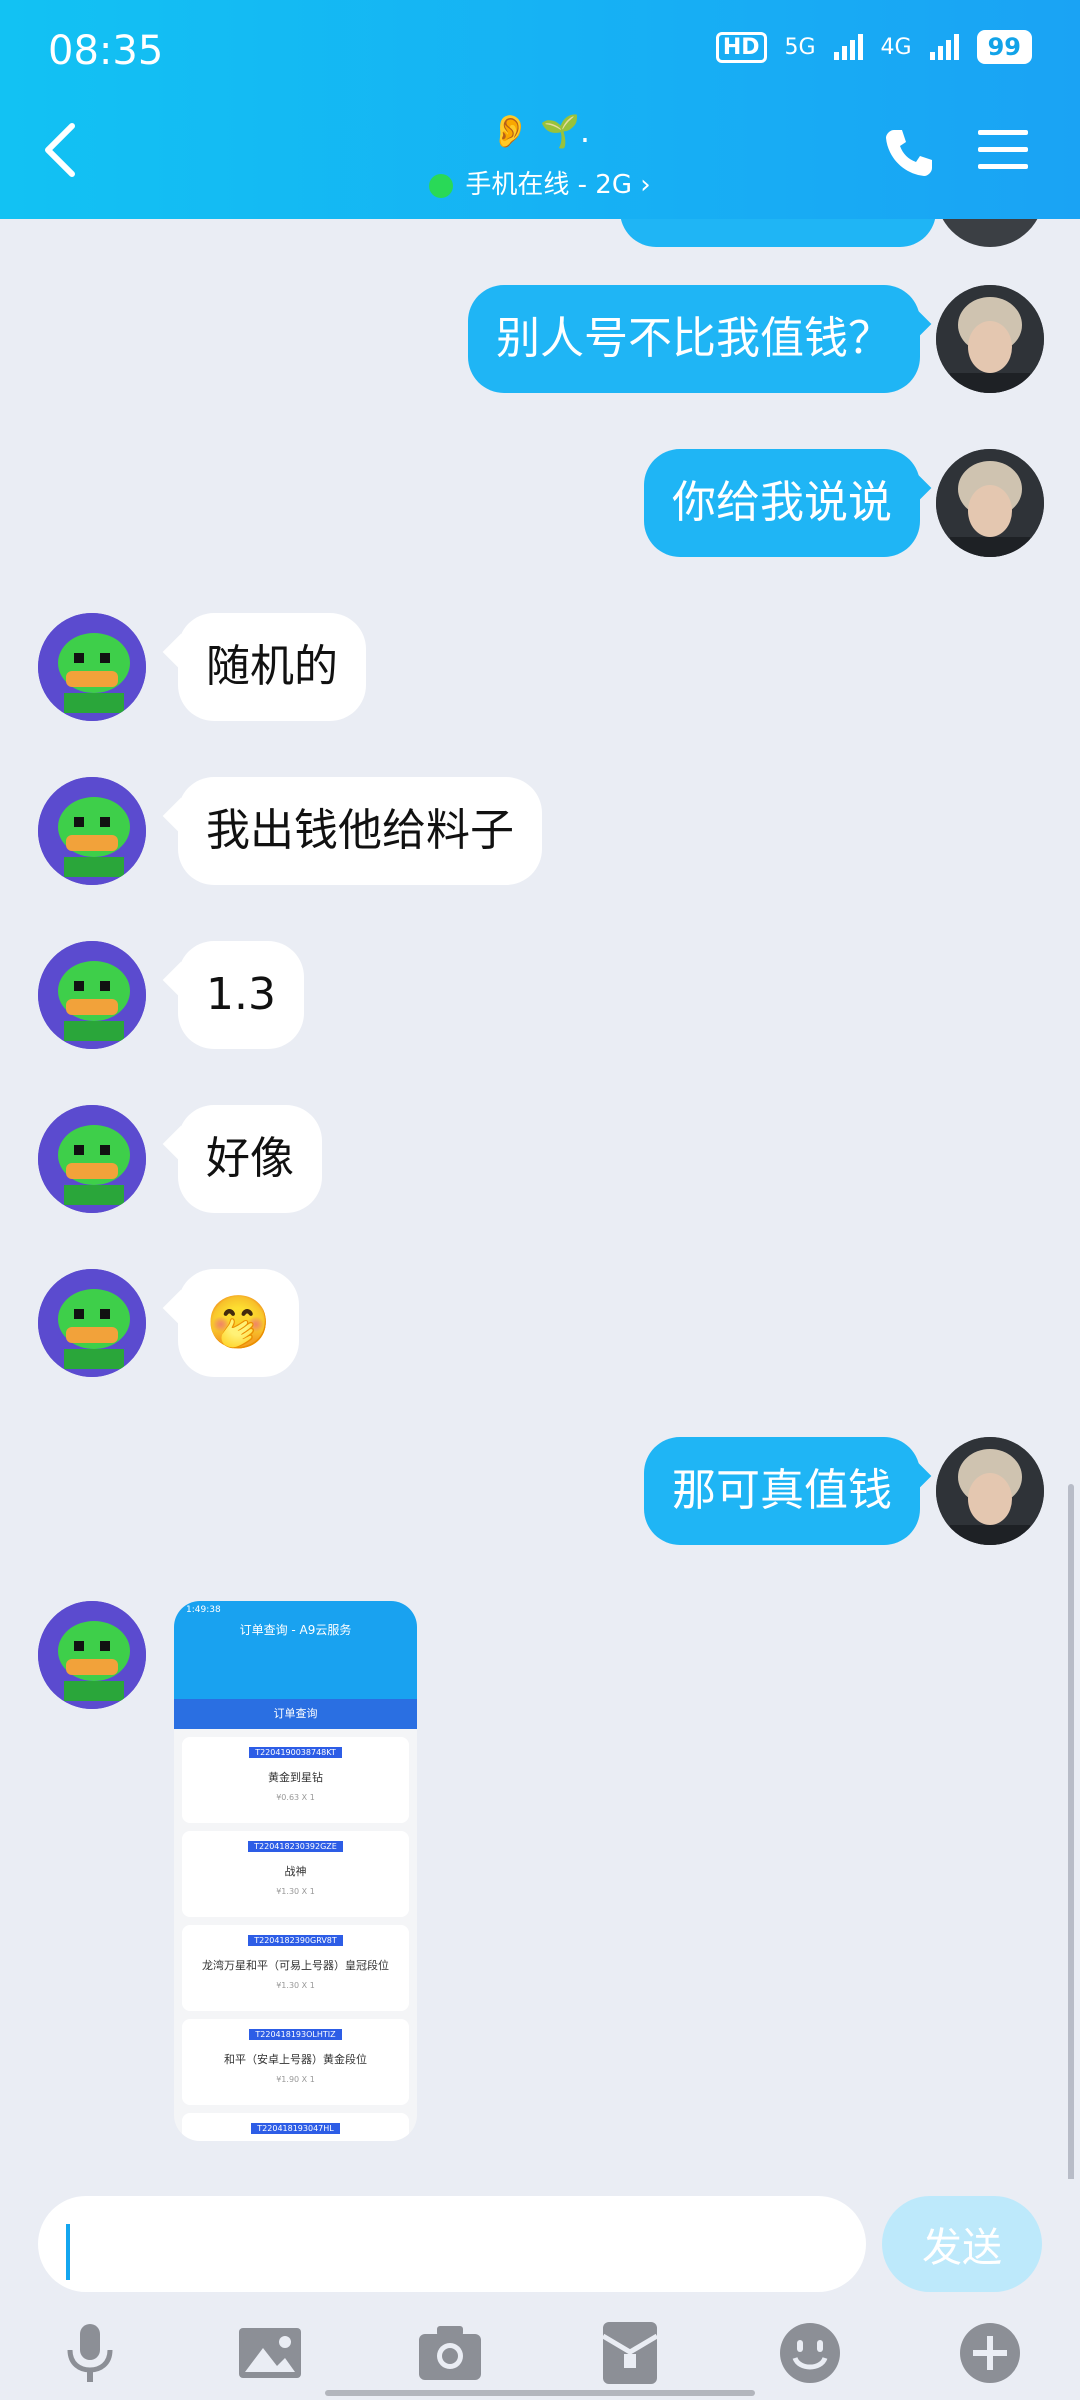 The height and width of the screenshot is (2400, 1080). Describe the element at coordinates (558, 185) in the screenshot. I see `presence-text: 手机在线 - 2G ›` at that location.